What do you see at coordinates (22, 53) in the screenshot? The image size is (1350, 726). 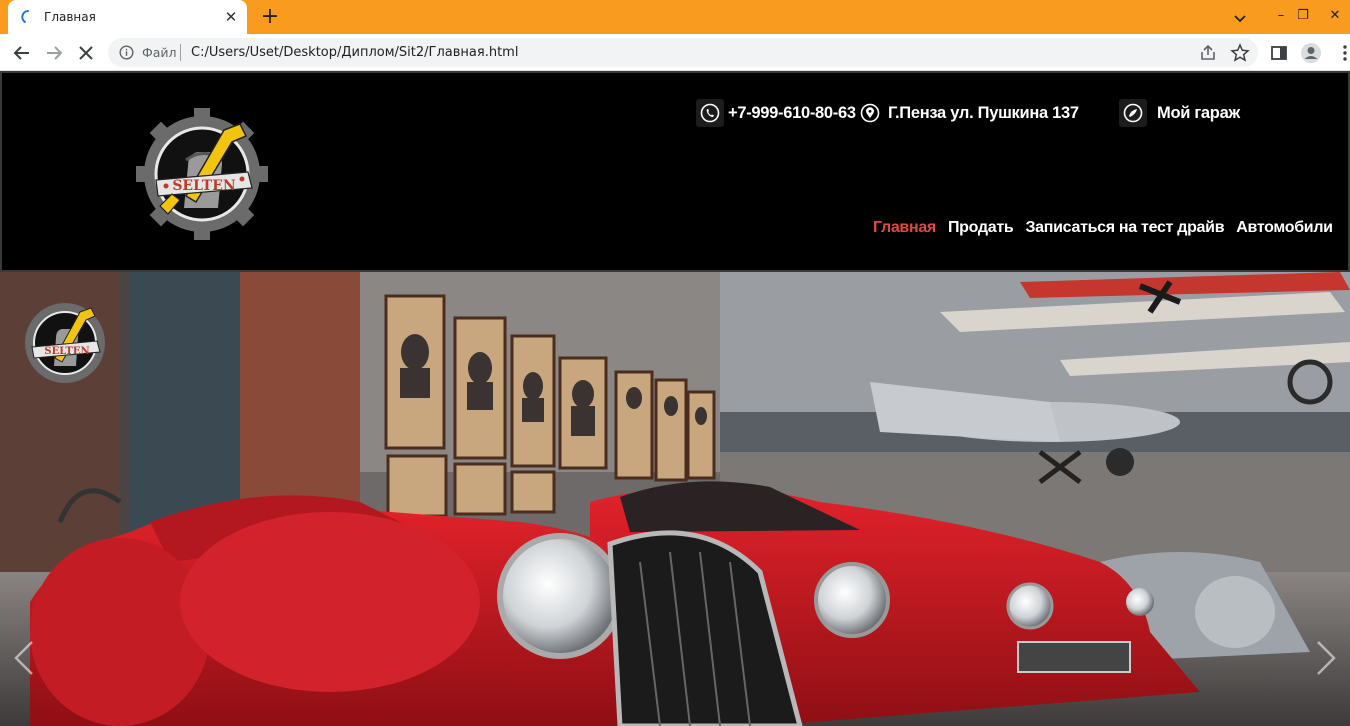 I see `back-icon` at bounding box center [22, 53].